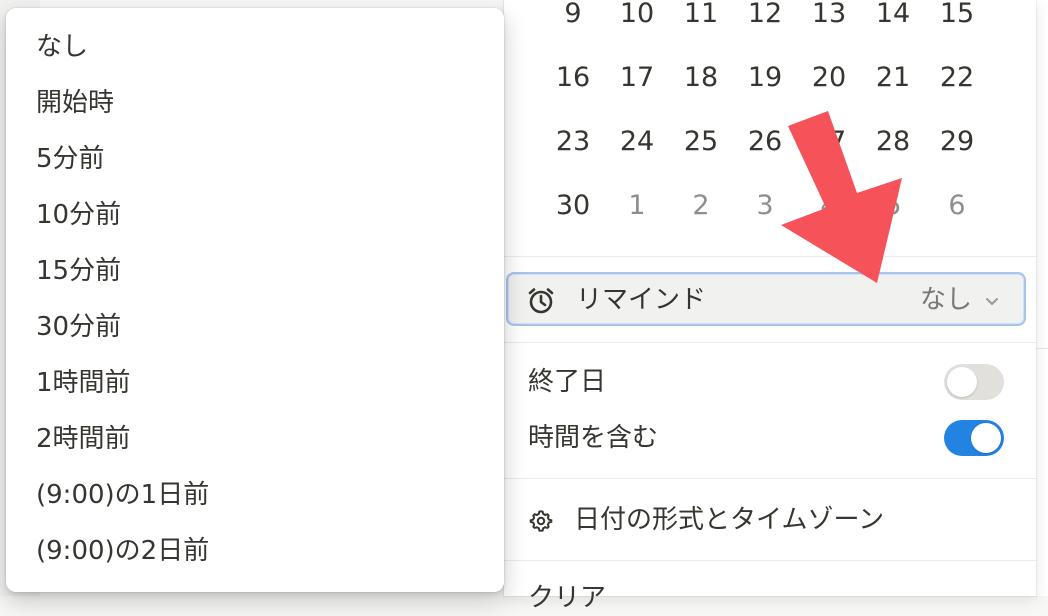  I want to click on remind-option-label: 1時間前, so click(83, 383).